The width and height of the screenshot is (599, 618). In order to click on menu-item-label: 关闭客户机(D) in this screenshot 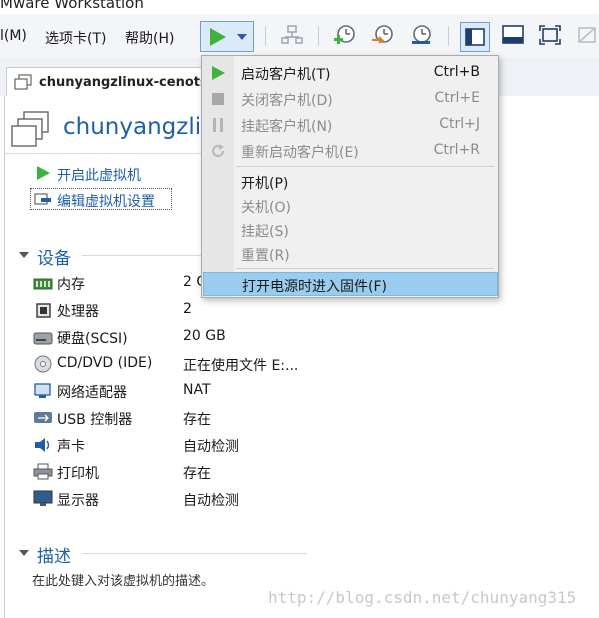, I will do `click(287, 101)`.